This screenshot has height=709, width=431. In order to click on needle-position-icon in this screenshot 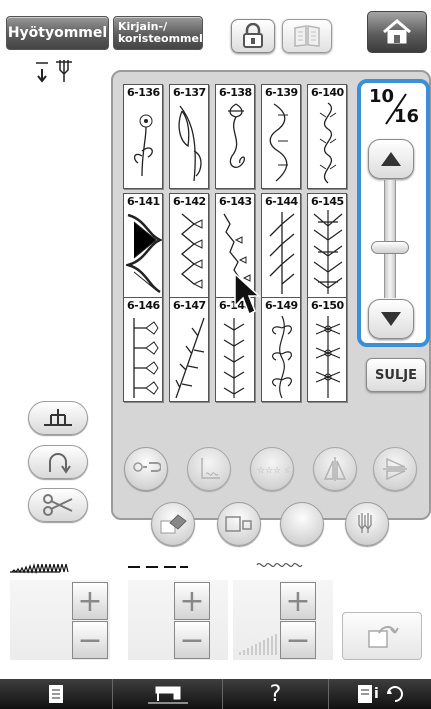, I will do `click(54, 71)`.